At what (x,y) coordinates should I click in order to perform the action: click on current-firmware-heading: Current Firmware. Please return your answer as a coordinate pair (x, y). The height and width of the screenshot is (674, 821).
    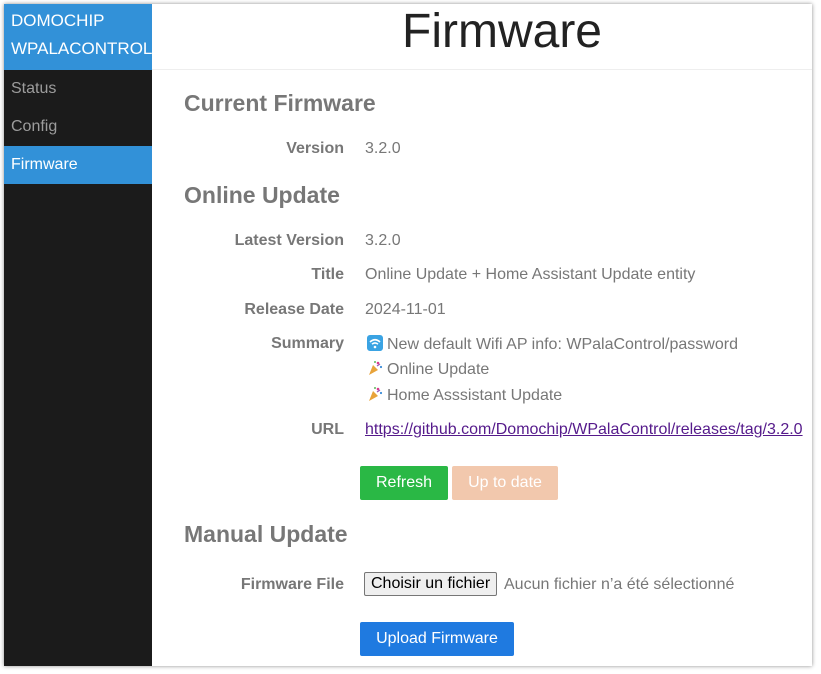
    Looking at the image, I should click on (280, 103).